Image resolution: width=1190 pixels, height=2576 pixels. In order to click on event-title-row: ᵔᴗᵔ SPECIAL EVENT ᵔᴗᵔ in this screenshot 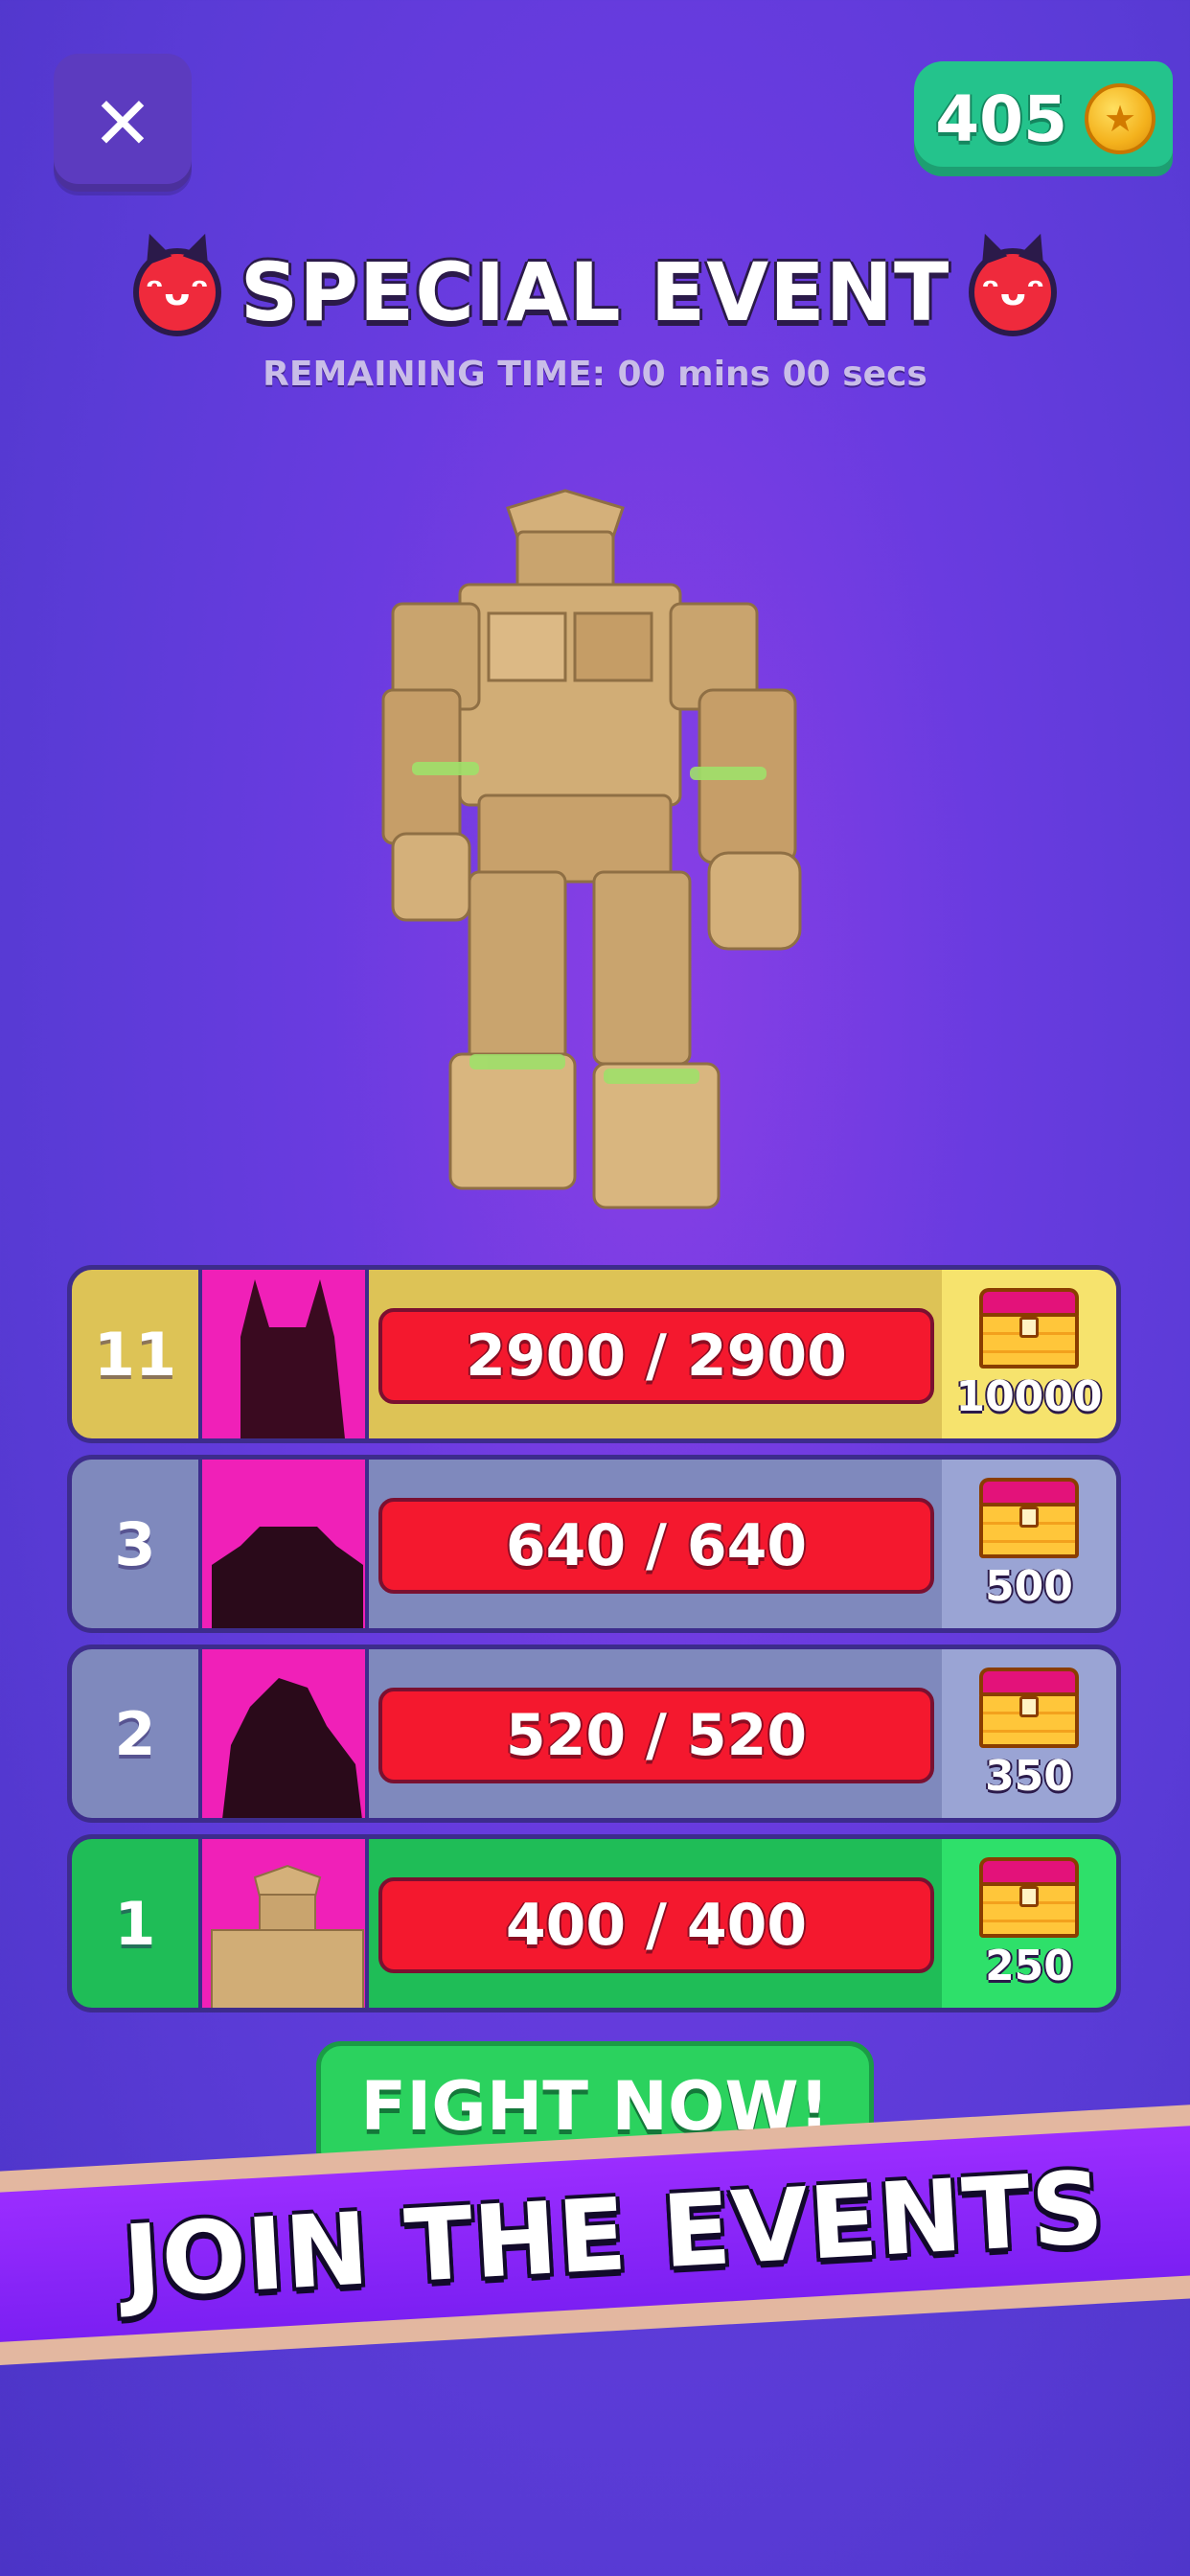, I will do `click(595, 292)`.